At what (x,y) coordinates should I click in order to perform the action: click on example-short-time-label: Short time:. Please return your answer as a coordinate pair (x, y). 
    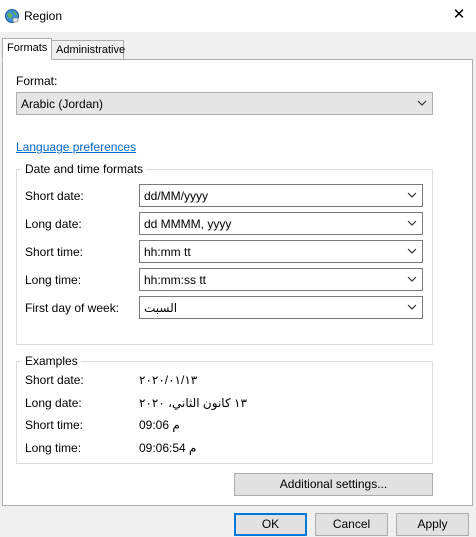
    Looking at the image, I should click on (54, 425).